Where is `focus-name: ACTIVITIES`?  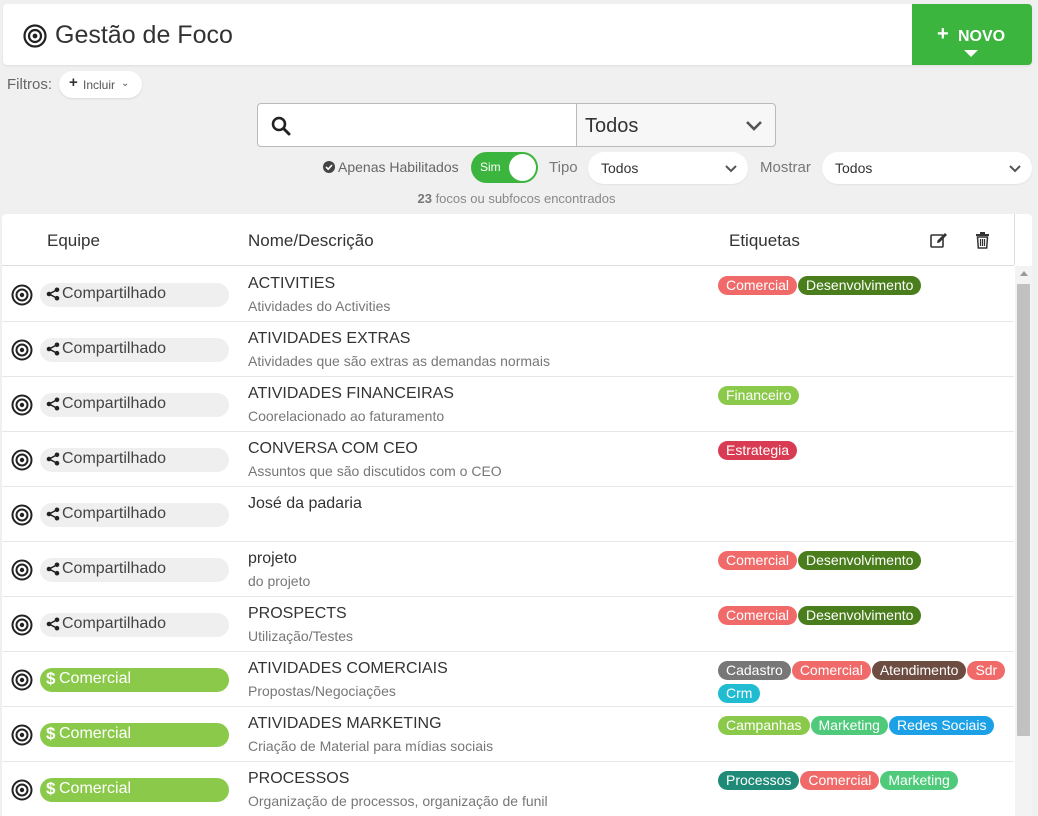
focus-name: ACTIVITIES is located at coordinates (291, 284).